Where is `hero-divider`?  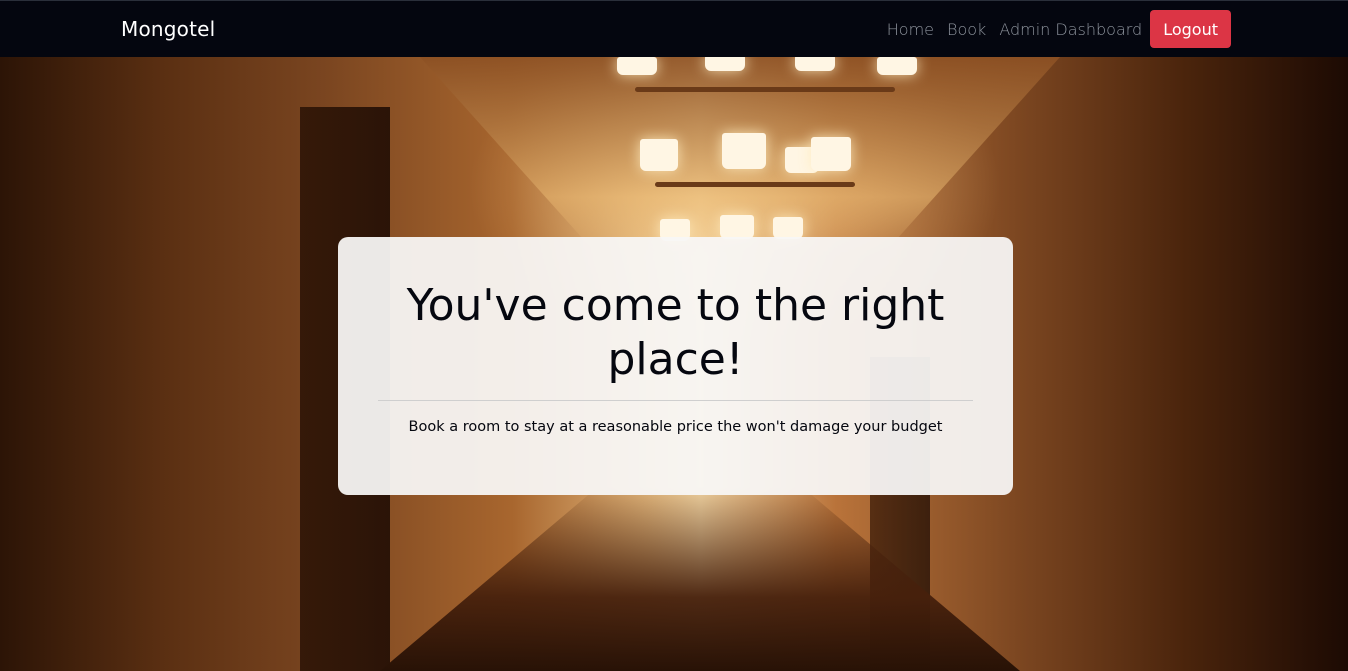
hero-divider is located at coordinates (675, 400).